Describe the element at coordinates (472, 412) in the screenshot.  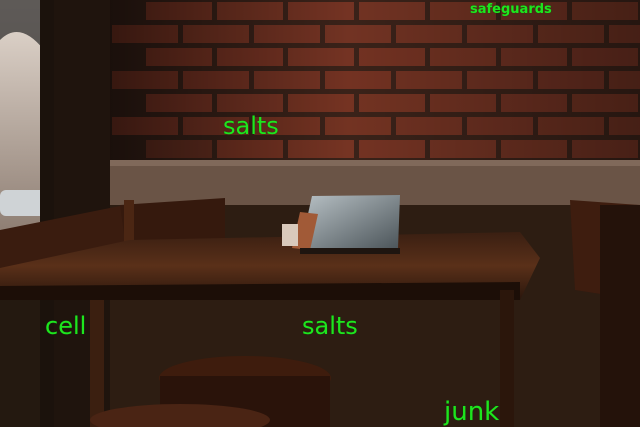
I see `object-label: junk` at that location.